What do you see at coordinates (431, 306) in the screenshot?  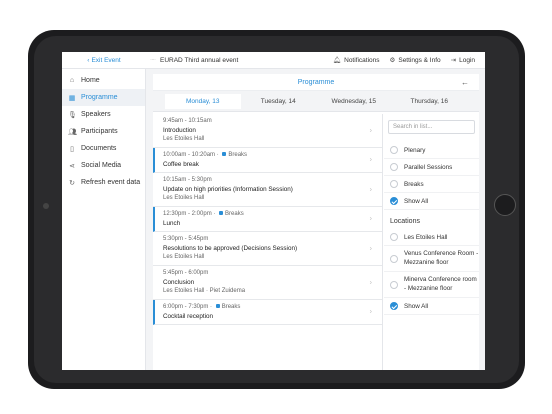 I see `filter-show-all-locations: Show All` at bounding box center [431, 306].